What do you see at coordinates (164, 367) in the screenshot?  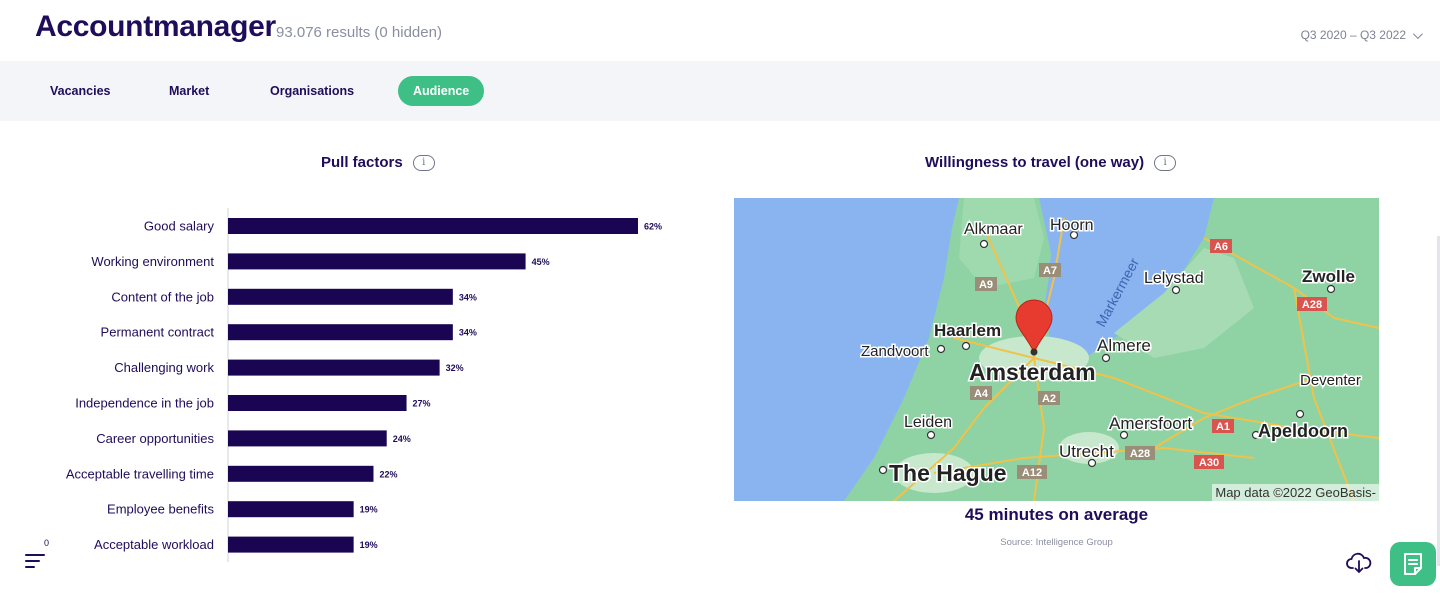 I see `category-label: Challenging work` at bounding box center [164, 367].